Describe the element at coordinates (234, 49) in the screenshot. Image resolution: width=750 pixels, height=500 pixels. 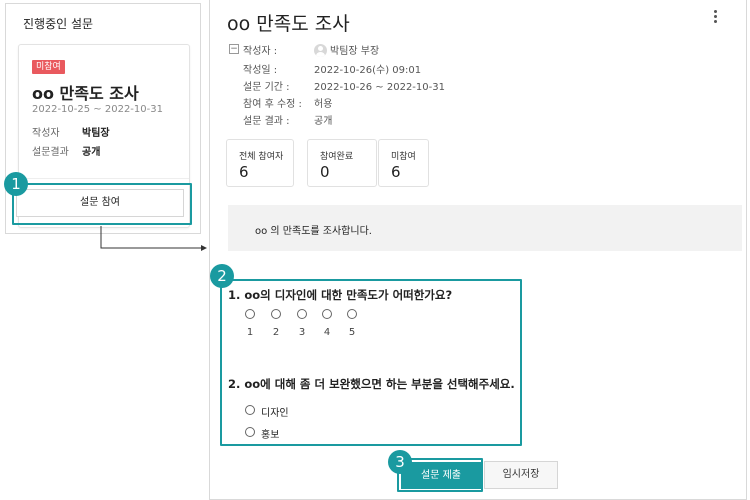
I see `collapse-icon: −` at that location.